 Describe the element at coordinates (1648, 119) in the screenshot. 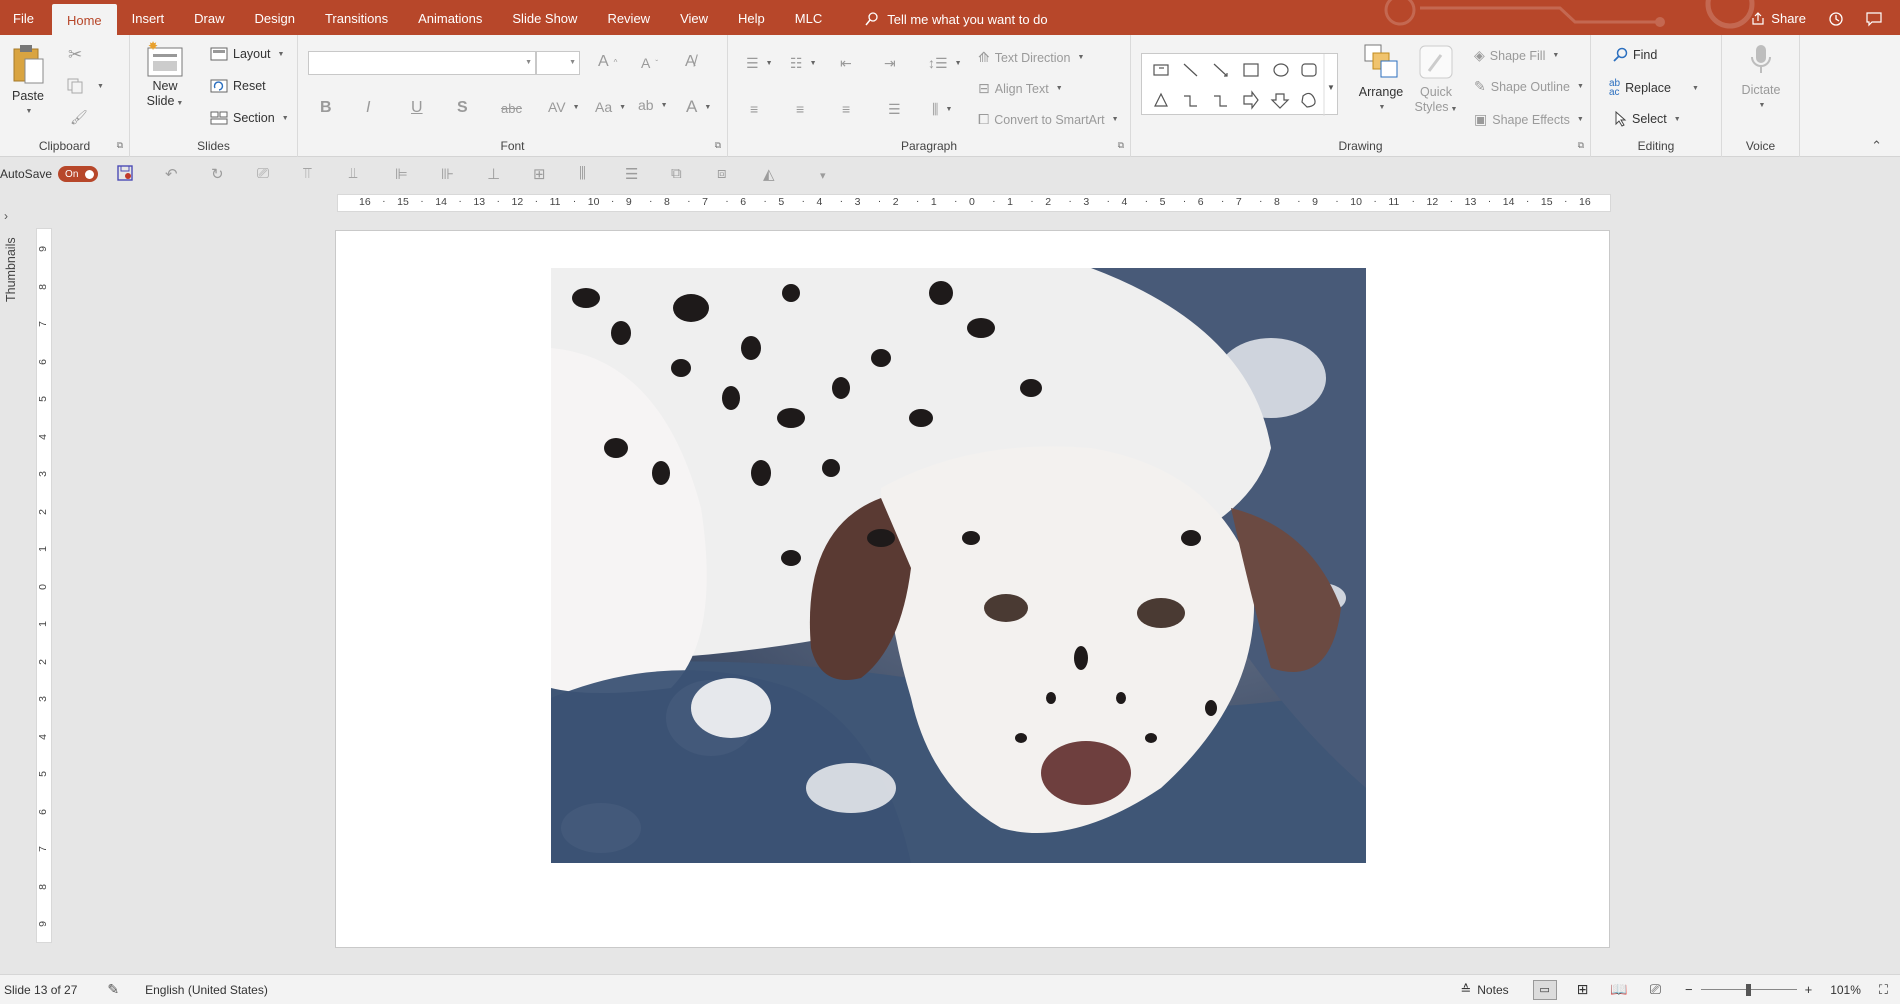

I see `select-button: Select ▼` at that location.